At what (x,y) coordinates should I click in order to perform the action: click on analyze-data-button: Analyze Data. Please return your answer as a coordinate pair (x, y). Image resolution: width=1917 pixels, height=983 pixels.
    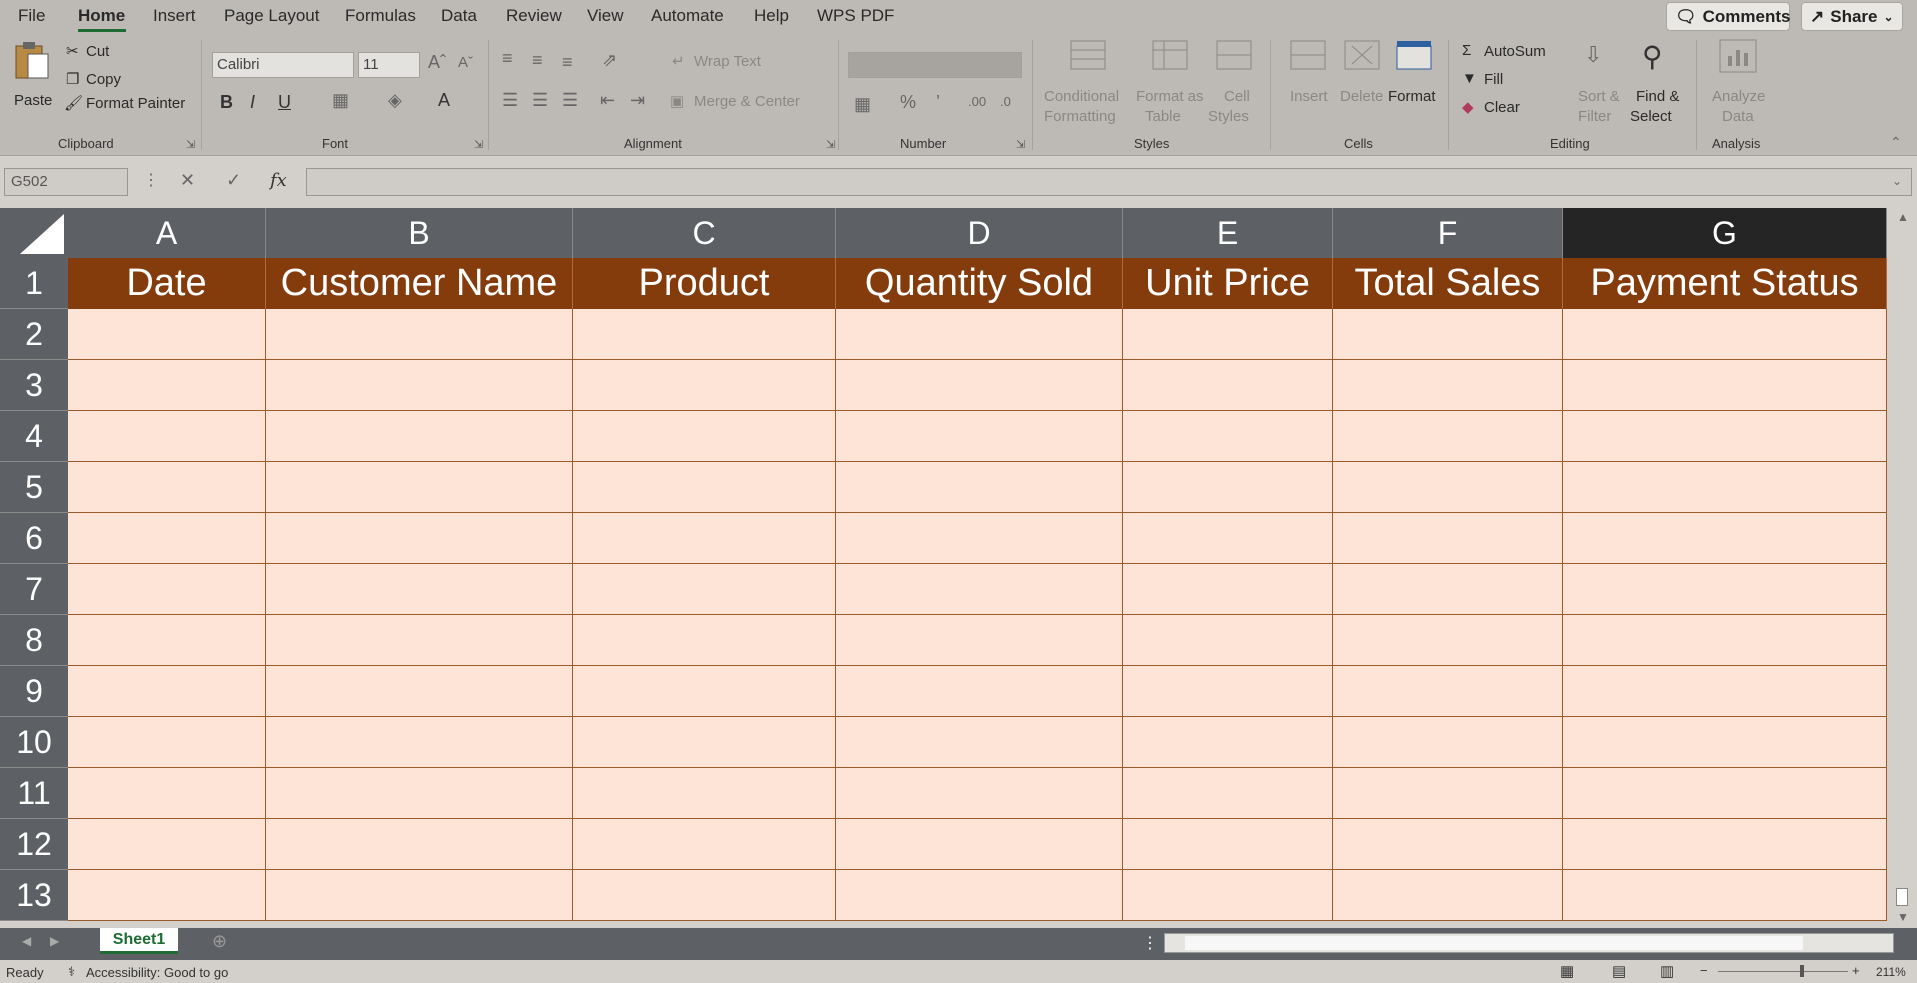
    Looking at the image, I should click on (1739, 81).